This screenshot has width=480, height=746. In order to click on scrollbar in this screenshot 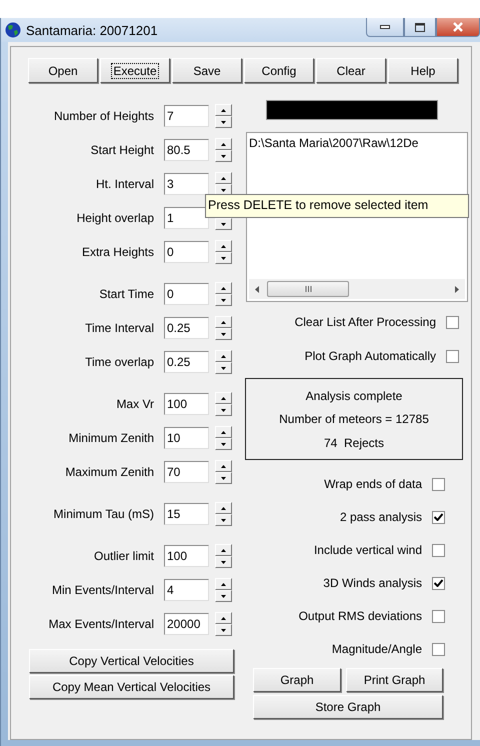, I will do `click(357, 289)`.